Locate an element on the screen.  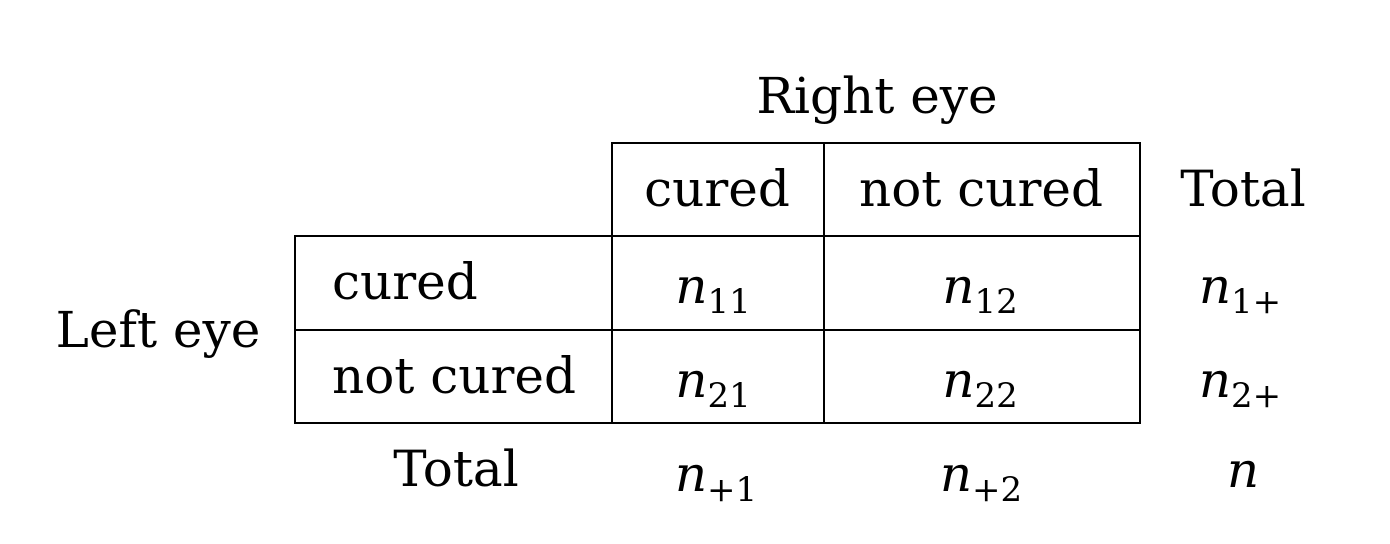
row-header-cured: cured is located at coordinates (405, 282).